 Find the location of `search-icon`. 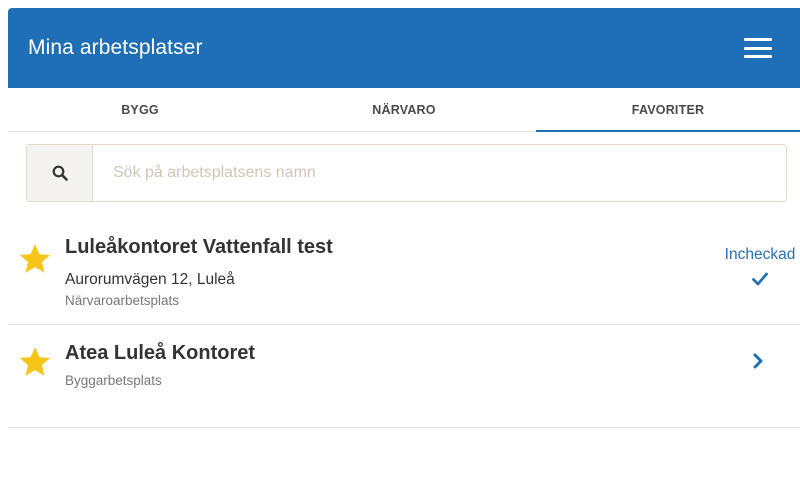

search-icon is located at coordinates (60, 173).